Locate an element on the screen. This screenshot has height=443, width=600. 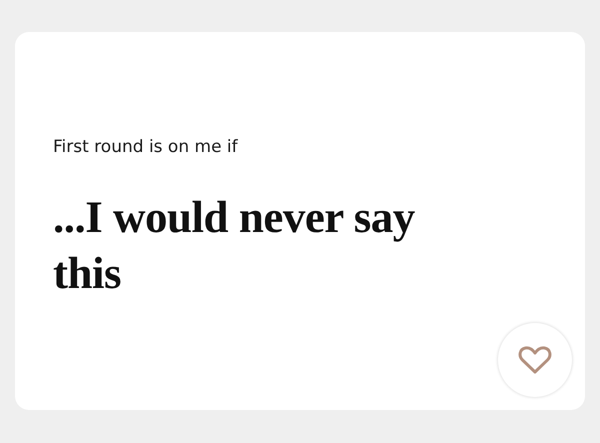
heart-icon is located at coordinates (535, 360).